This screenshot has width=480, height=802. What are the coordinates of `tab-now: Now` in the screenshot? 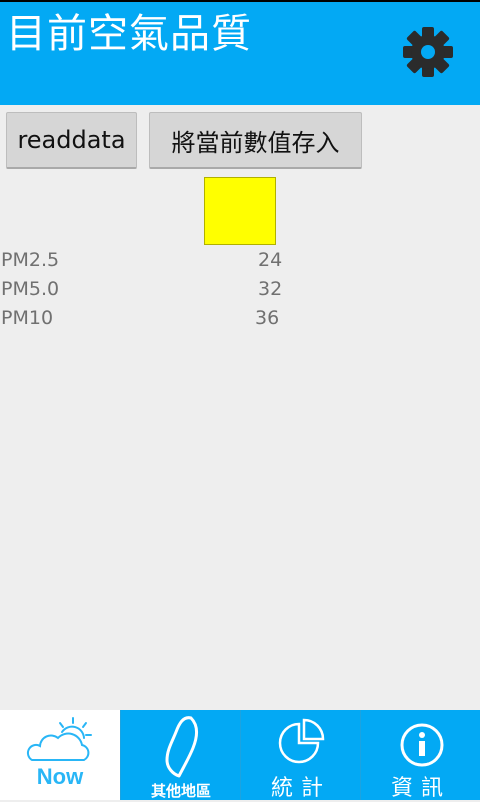 It's located at (60, 755).